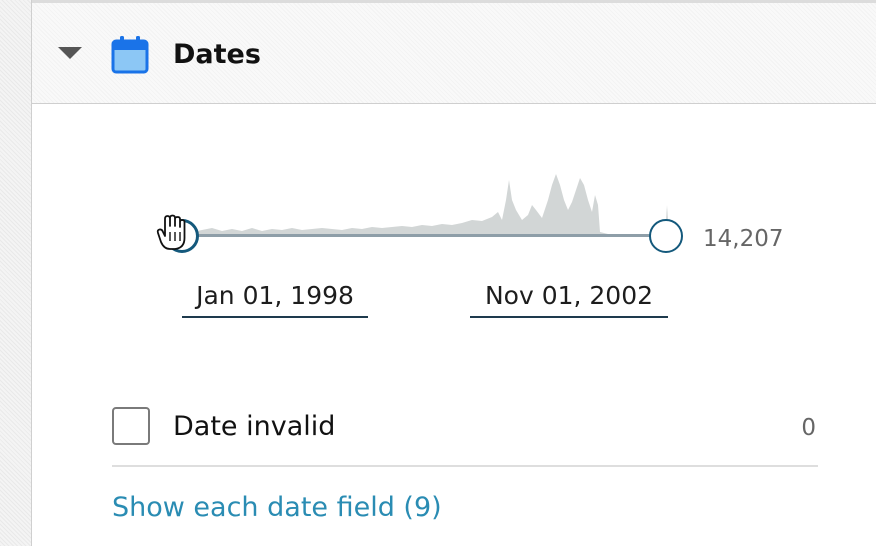 The image size is (876, 546). I want to click on section-title: Dates, so click(217, 54).